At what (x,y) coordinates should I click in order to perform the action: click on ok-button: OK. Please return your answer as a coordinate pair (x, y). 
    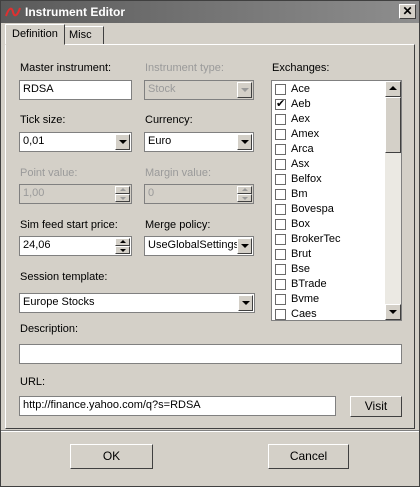
    Looking at the image, I should click on (111, 456).